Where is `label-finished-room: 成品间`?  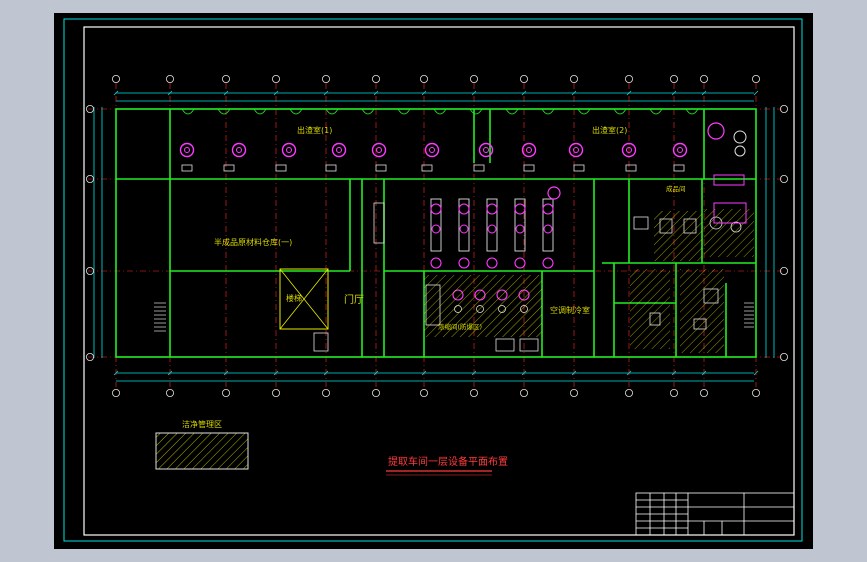
label-finished-room: 成品间 is located at coordinates (676, 188).